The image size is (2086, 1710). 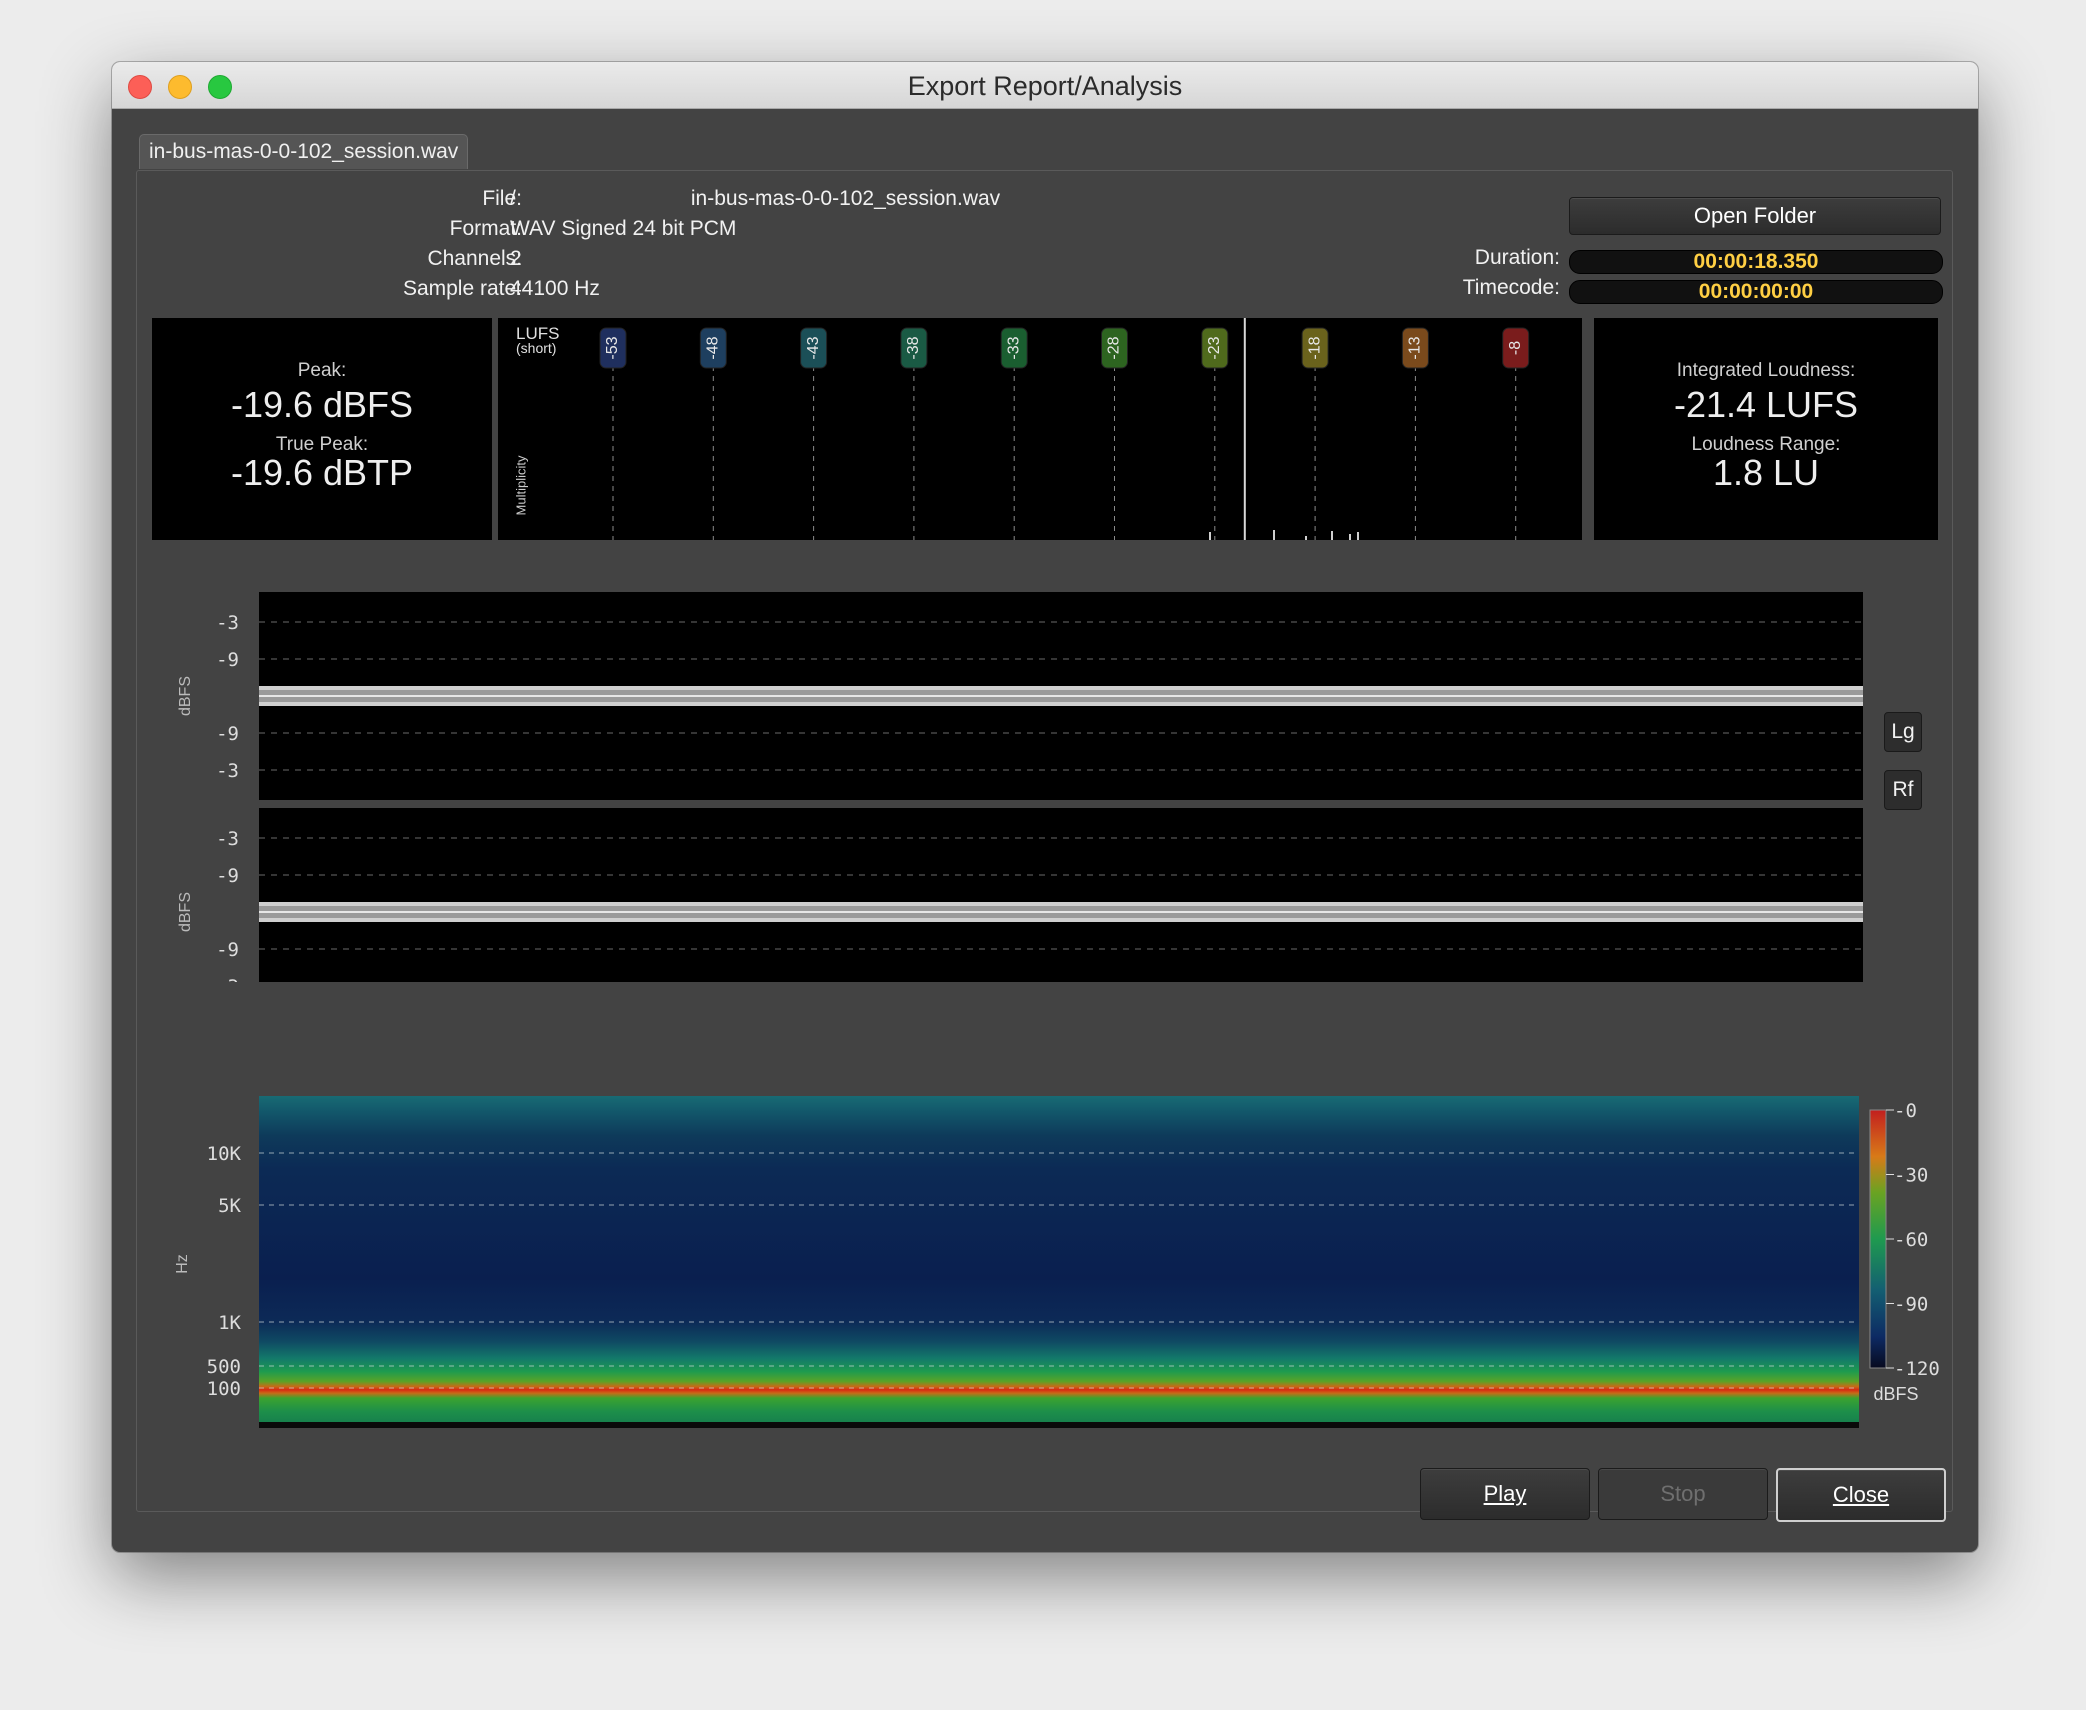 What do you see at coordinates (224, 1389) in the screenshot?
I see `frequency-tick-label: 100` at bounding box center [224, 1389].